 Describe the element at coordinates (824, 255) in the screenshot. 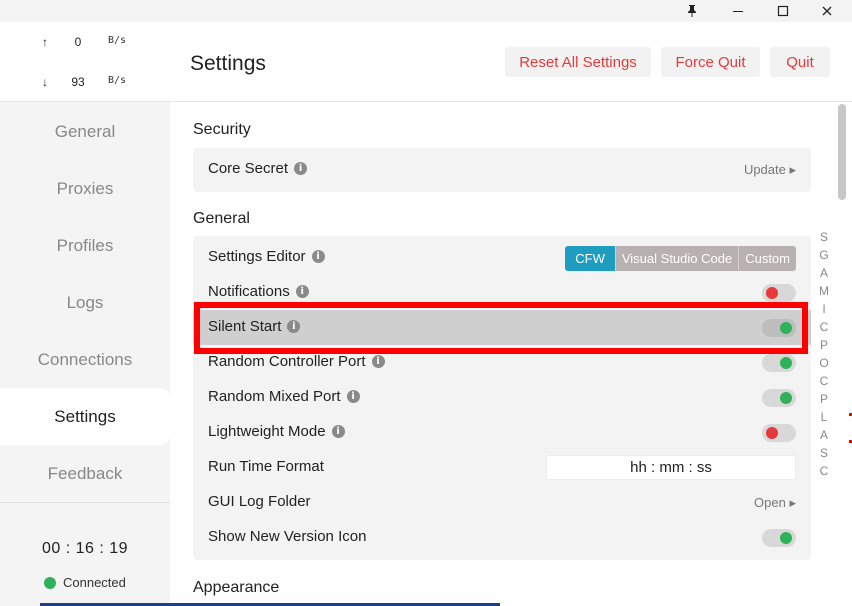

I see `index-letter: G` at that location.